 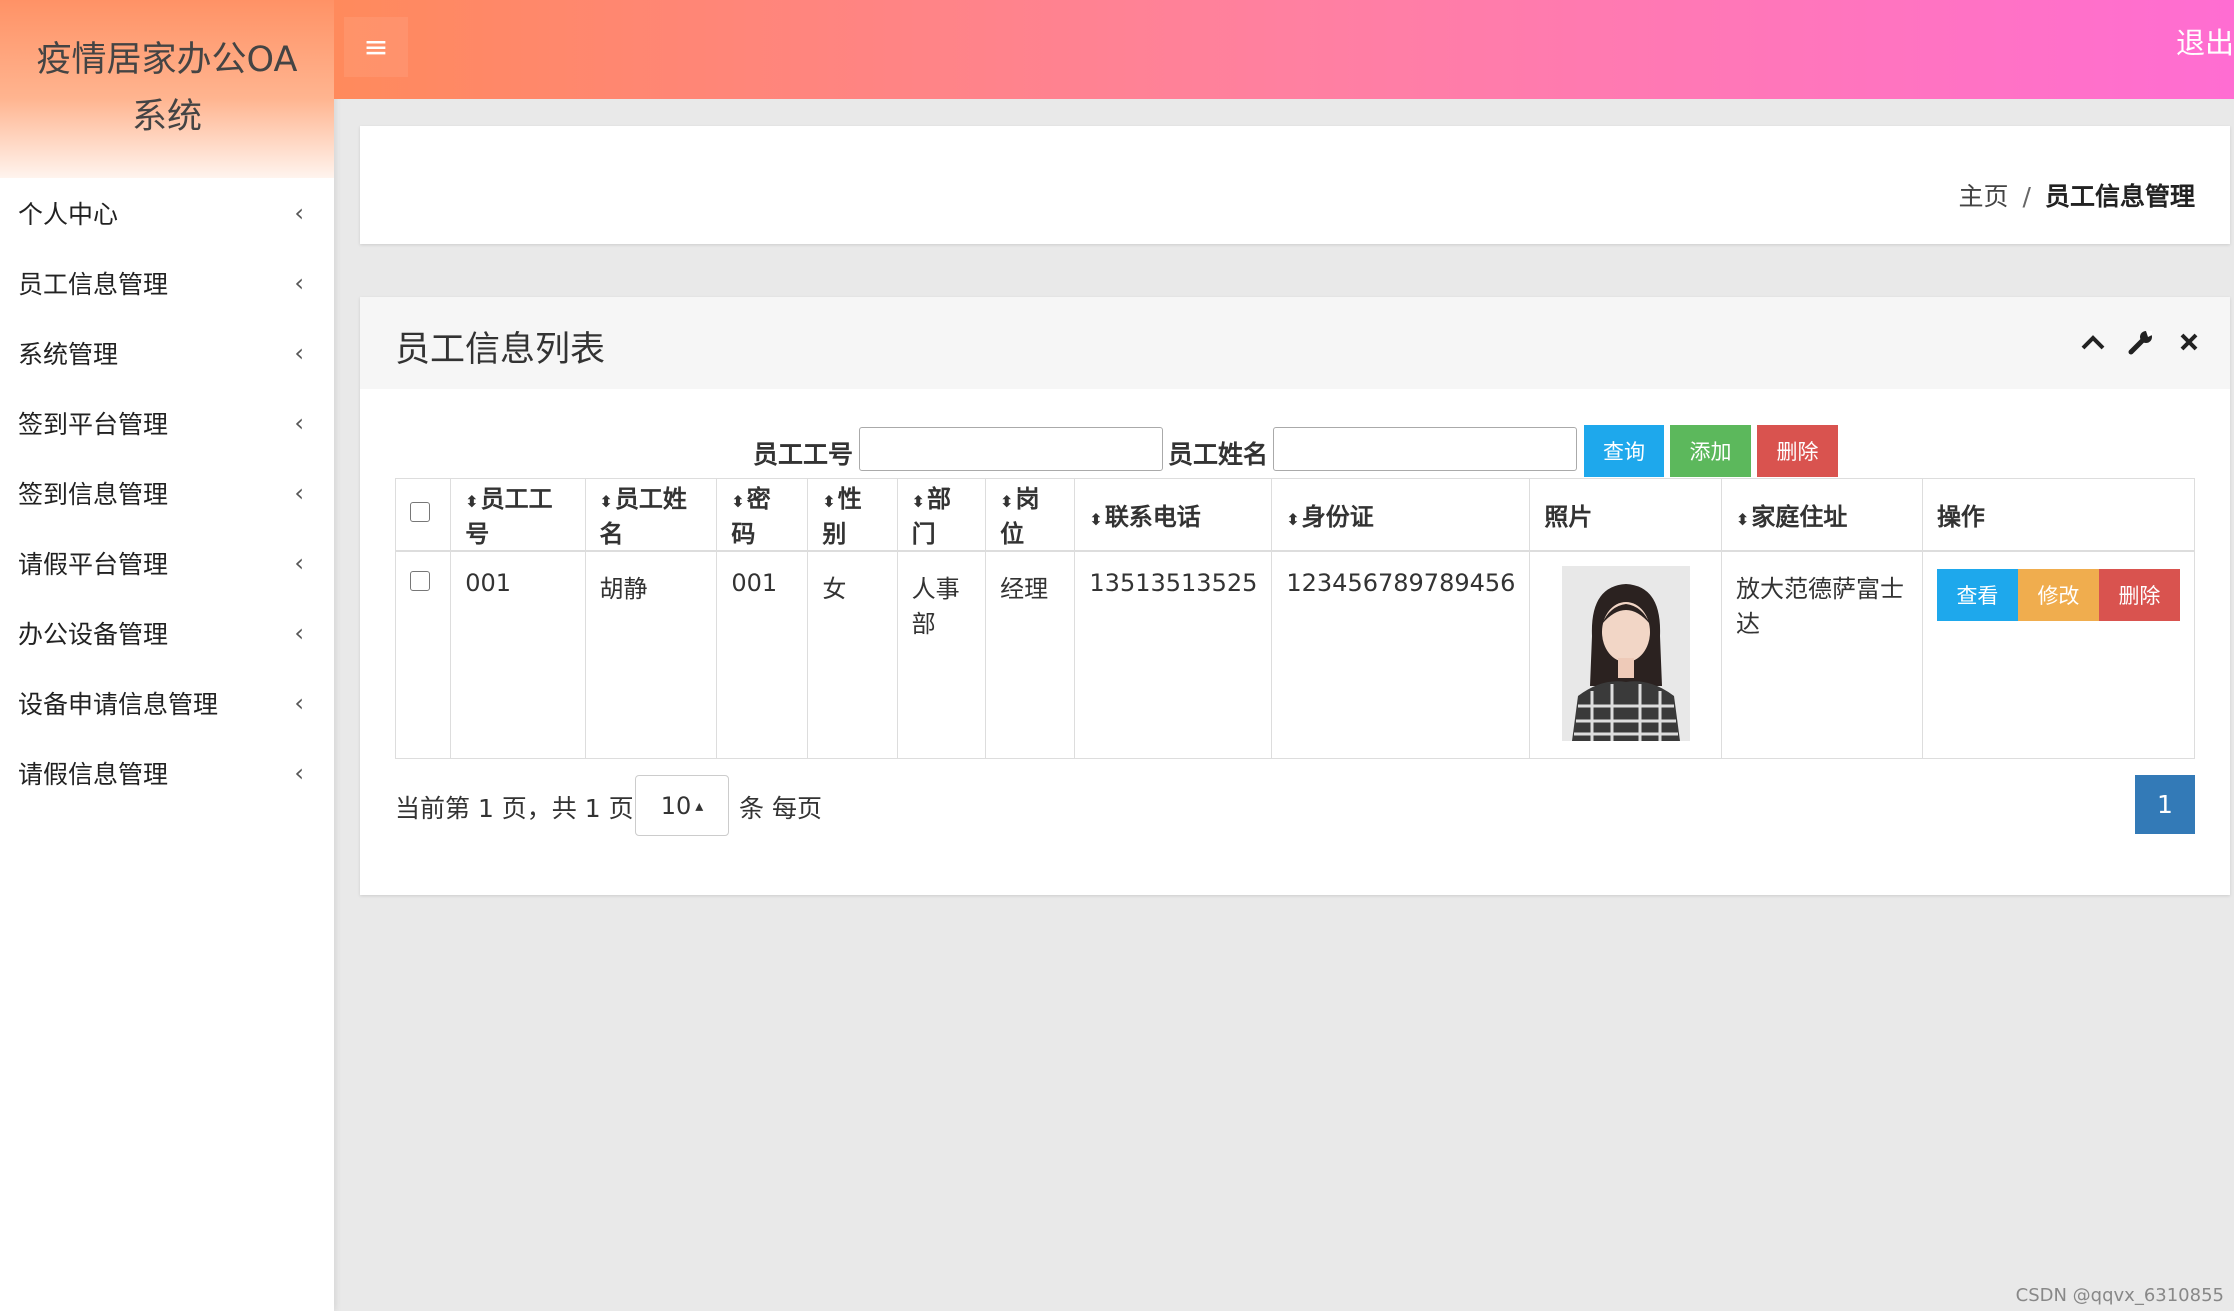 I want to click on sidebar-item-checkin-platform: 签到平台管理 ‹, so click(x=167, y=423).